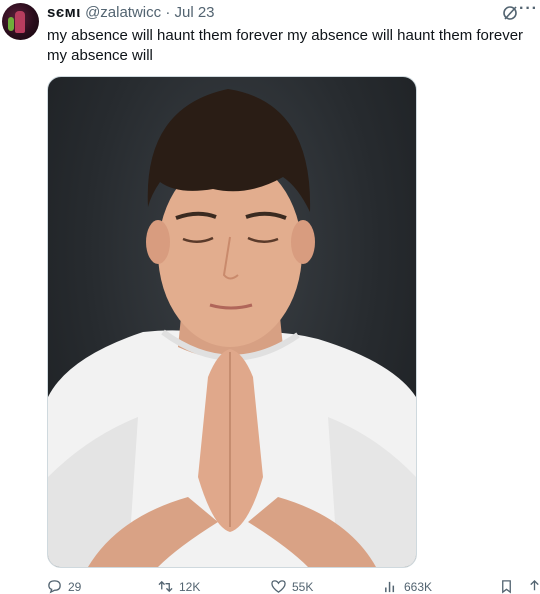 The width and height of the screenshot is (540, 594). Describe the element at coordinates (165, 586) in the screenshot. I see `retweet-icon` at that location.